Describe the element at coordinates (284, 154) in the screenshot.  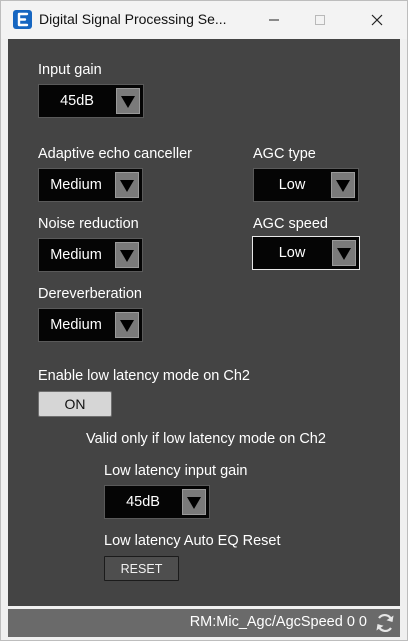
I see `agc-type-label: AGC type` at that location.